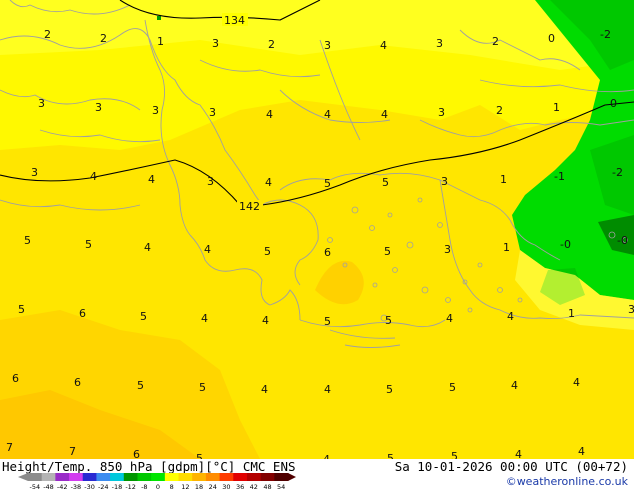 Image resolution: width=634 pixels, height=490 pixels. I want to click on color-scale-label: -48, so click(48, 486).